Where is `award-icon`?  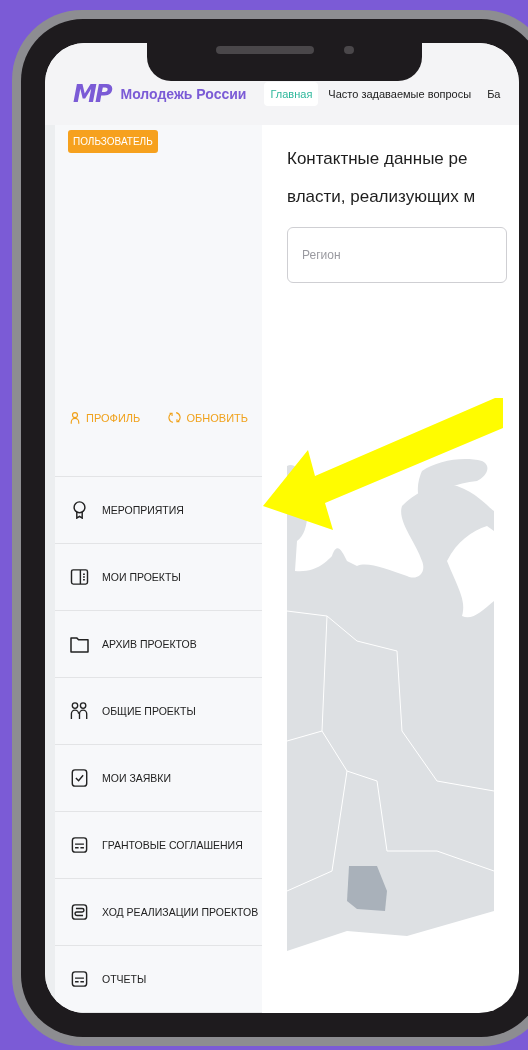 award-icon is located at coordinates (79, 510).